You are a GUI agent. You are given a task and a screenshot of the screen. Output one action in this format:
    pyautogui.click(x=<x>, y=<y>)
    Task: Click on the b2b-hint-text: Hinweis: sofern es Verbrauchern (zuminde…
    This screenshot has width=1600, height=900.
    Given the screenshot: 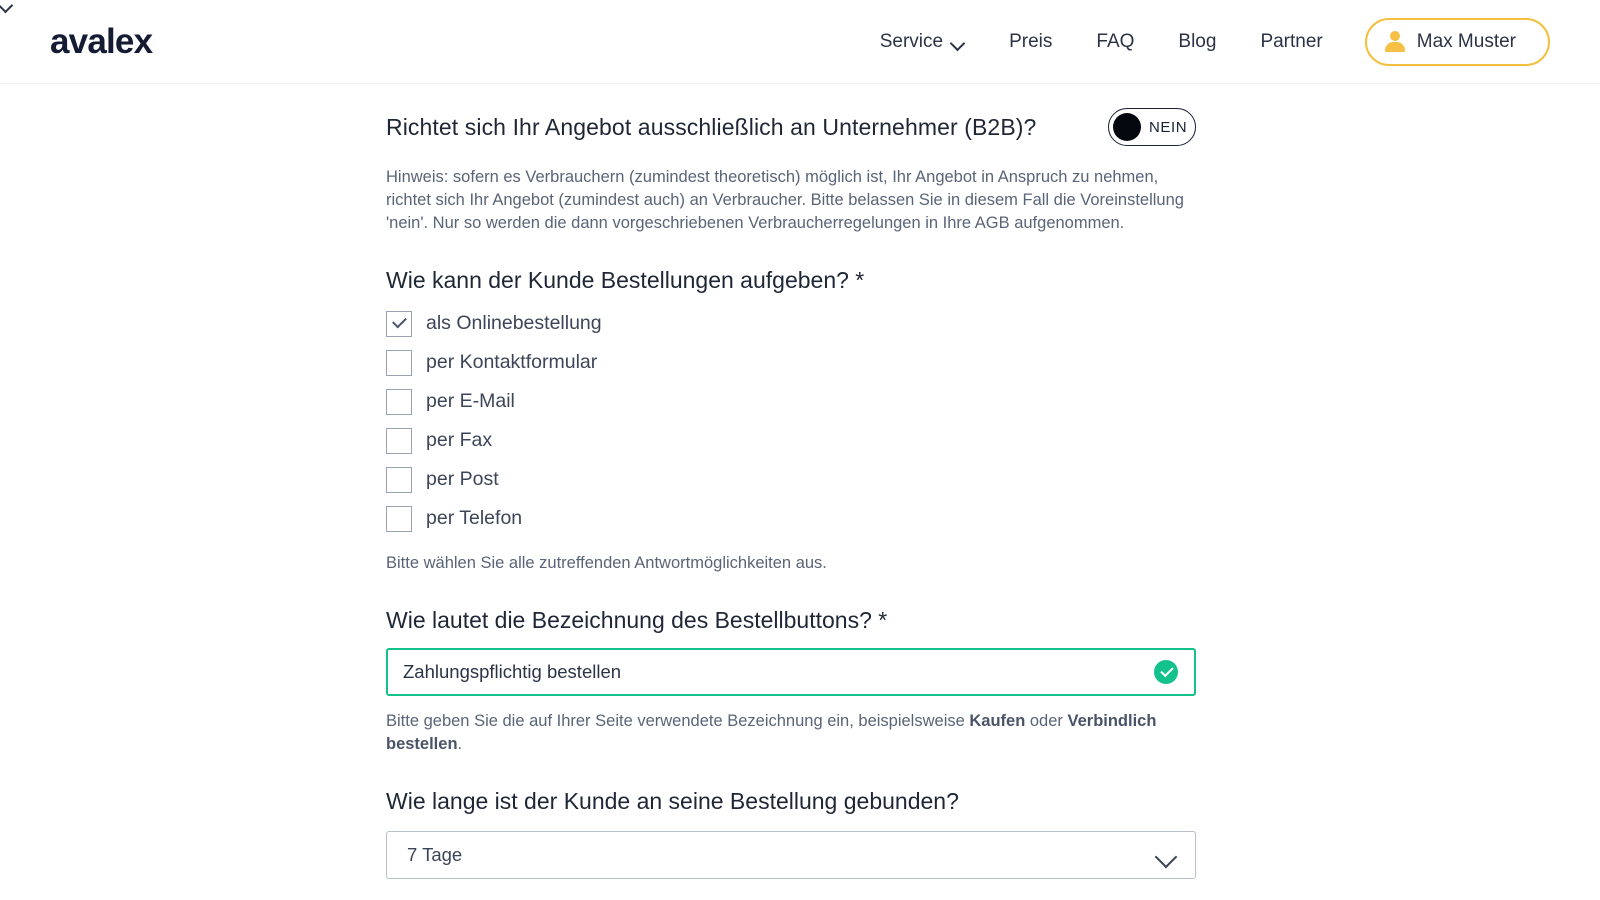 What is the action you would take?
    pyautogui.click(x=785, y=200)
    